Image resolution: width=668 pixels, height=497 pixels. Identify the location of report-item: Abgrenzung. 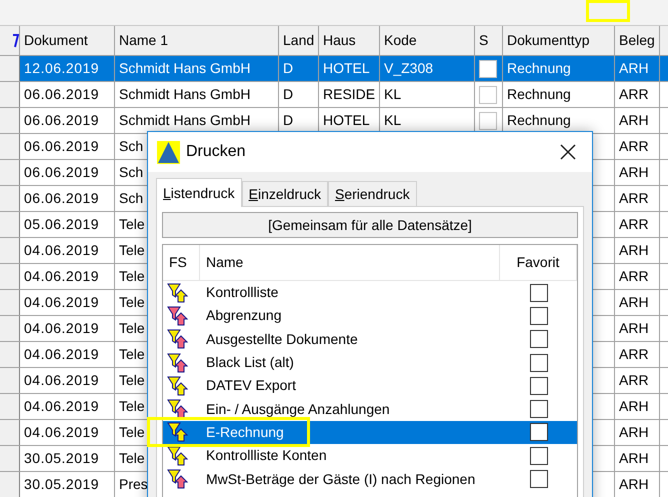
(370, 316).